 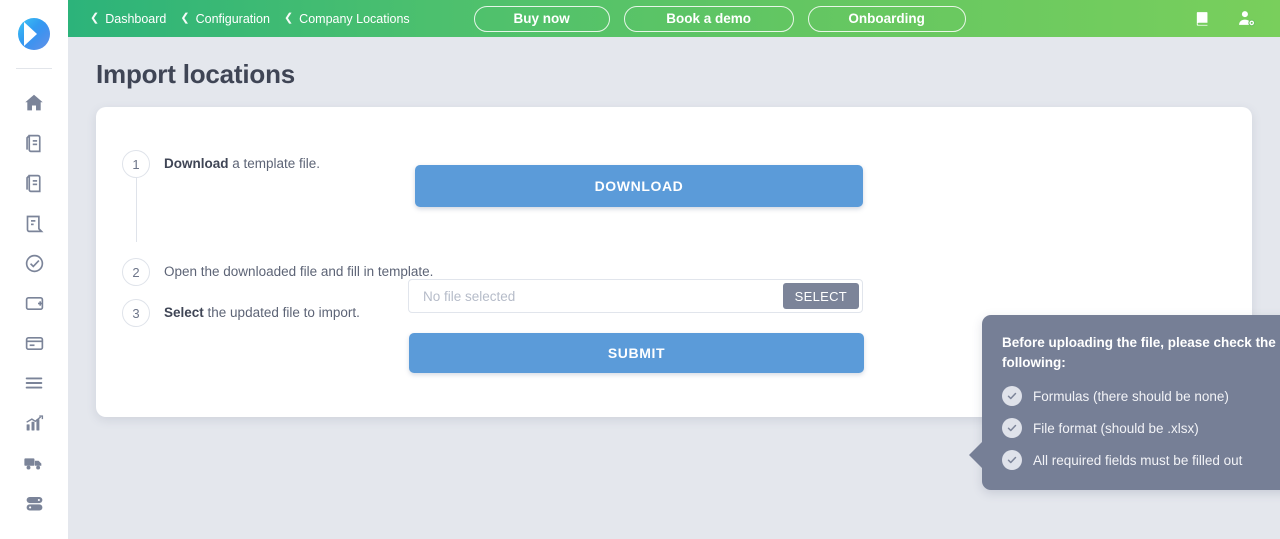 I want to click on sidebar-item-documents-alt, so click(x=34, y=183).